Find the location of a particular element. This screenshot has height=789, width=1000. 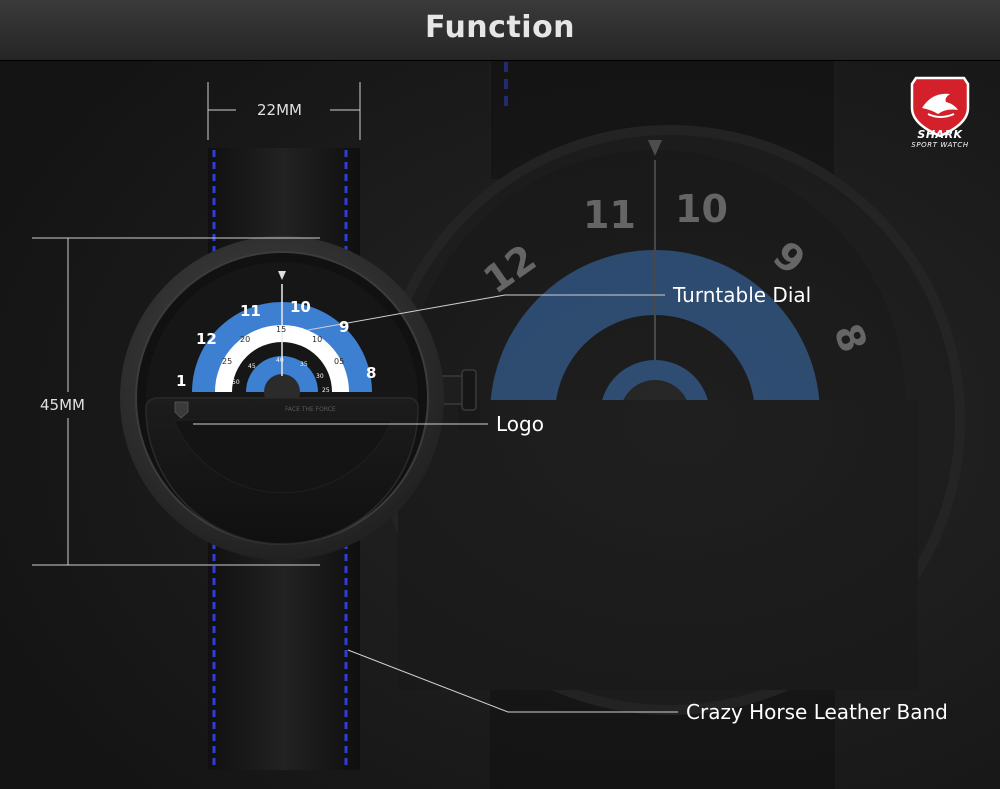

inner-num-50: 50 is located at coordinates (236, 382).